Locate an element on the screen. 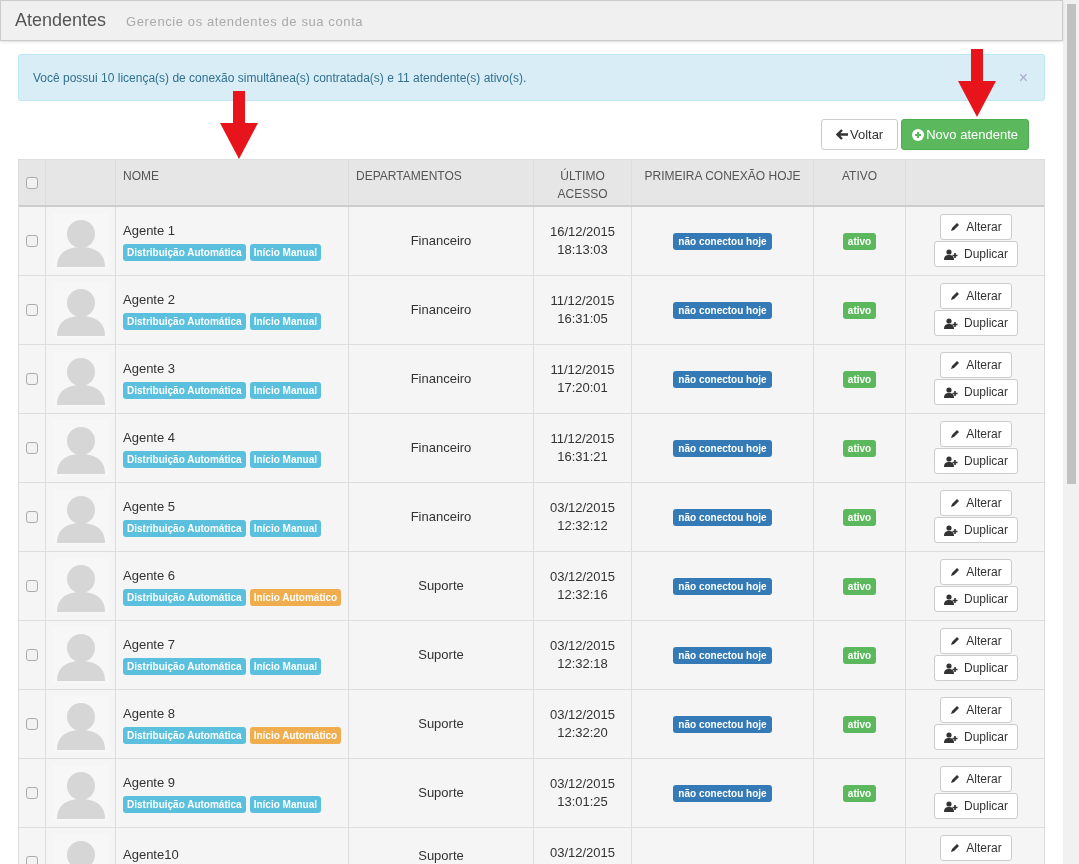 Image resolution: width=1079 pixels, height=864 pixels. access-time: 13:01:25 is located at coordinates (582, 802).